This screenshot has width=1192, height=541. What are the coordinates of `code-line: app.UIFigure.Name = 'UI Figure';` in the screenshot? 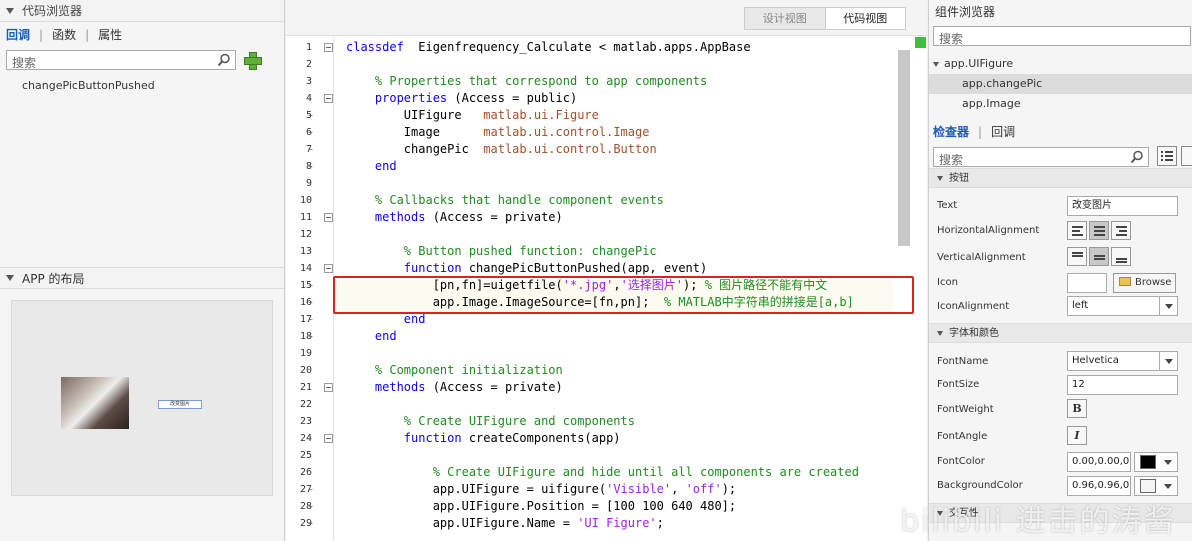 It's located at (505, 523).